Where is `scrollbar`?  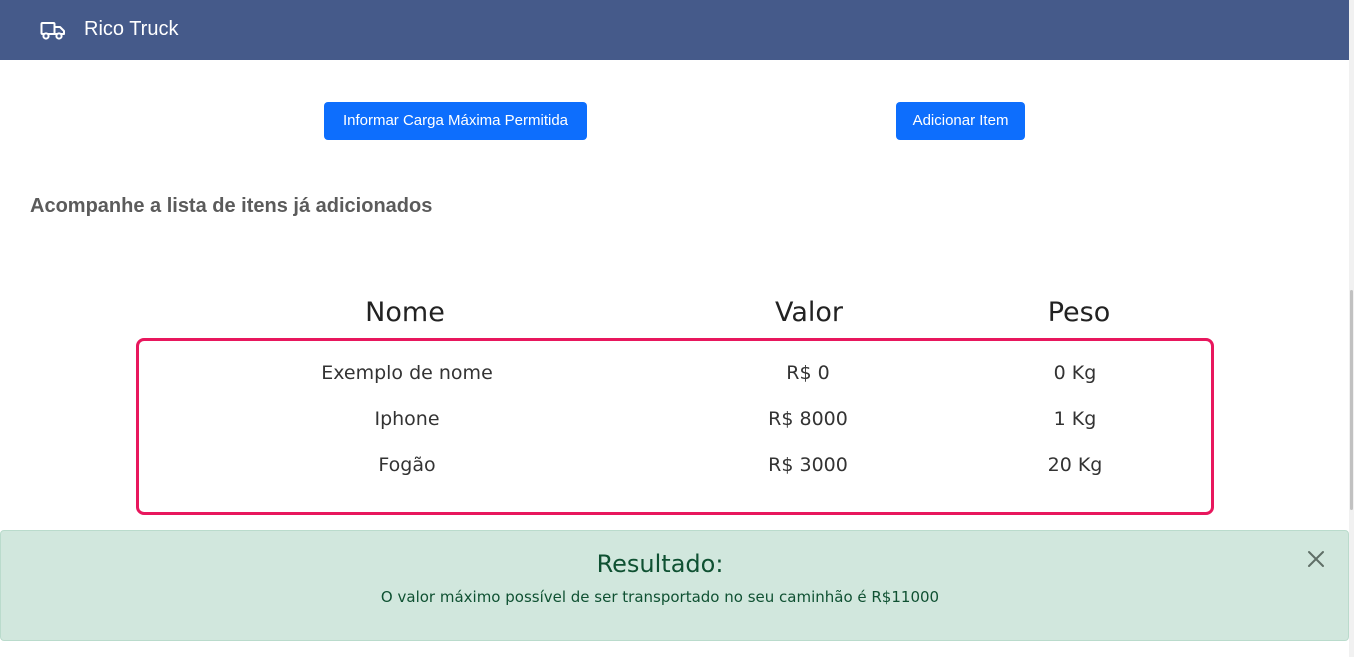
scrollbar is located at coordinates (1351, 328).